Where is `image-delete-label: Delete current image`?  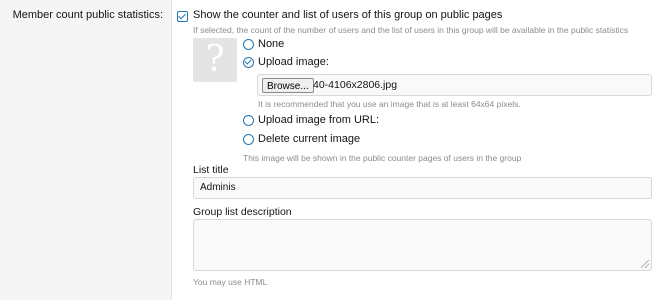 image-delete-label: Delete current image is located at coordinates (309, 139).